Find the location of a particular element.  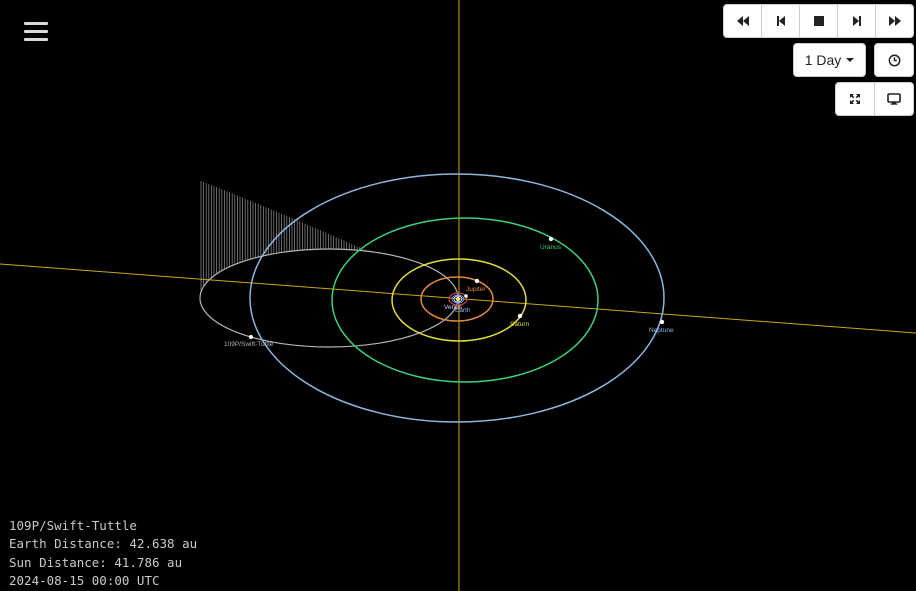

clock-icon is located at coordinates (894, 60).